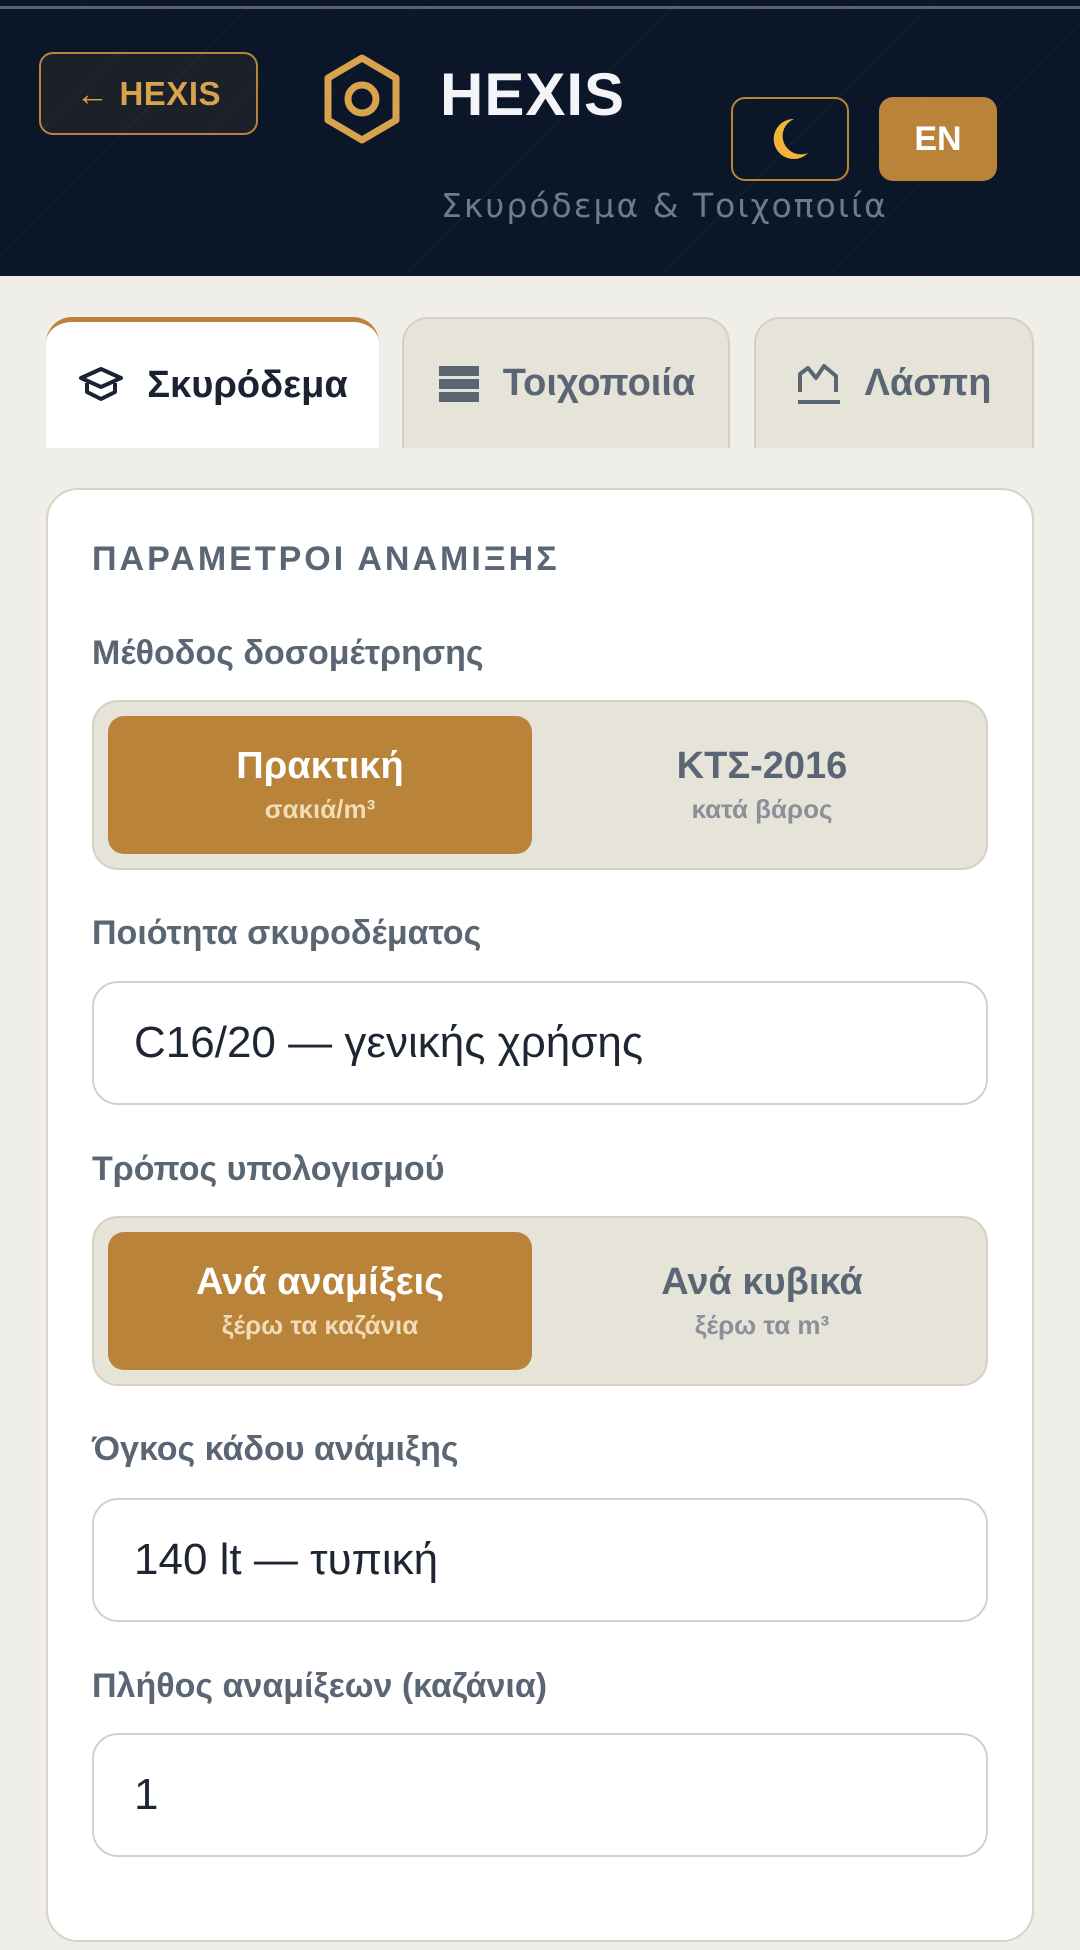 The height and width of the screenshot is (1950, 1080). Describe the element at coordinates (938, 139) in the screenshot. I see `language-toggle-button: EN` at that location.